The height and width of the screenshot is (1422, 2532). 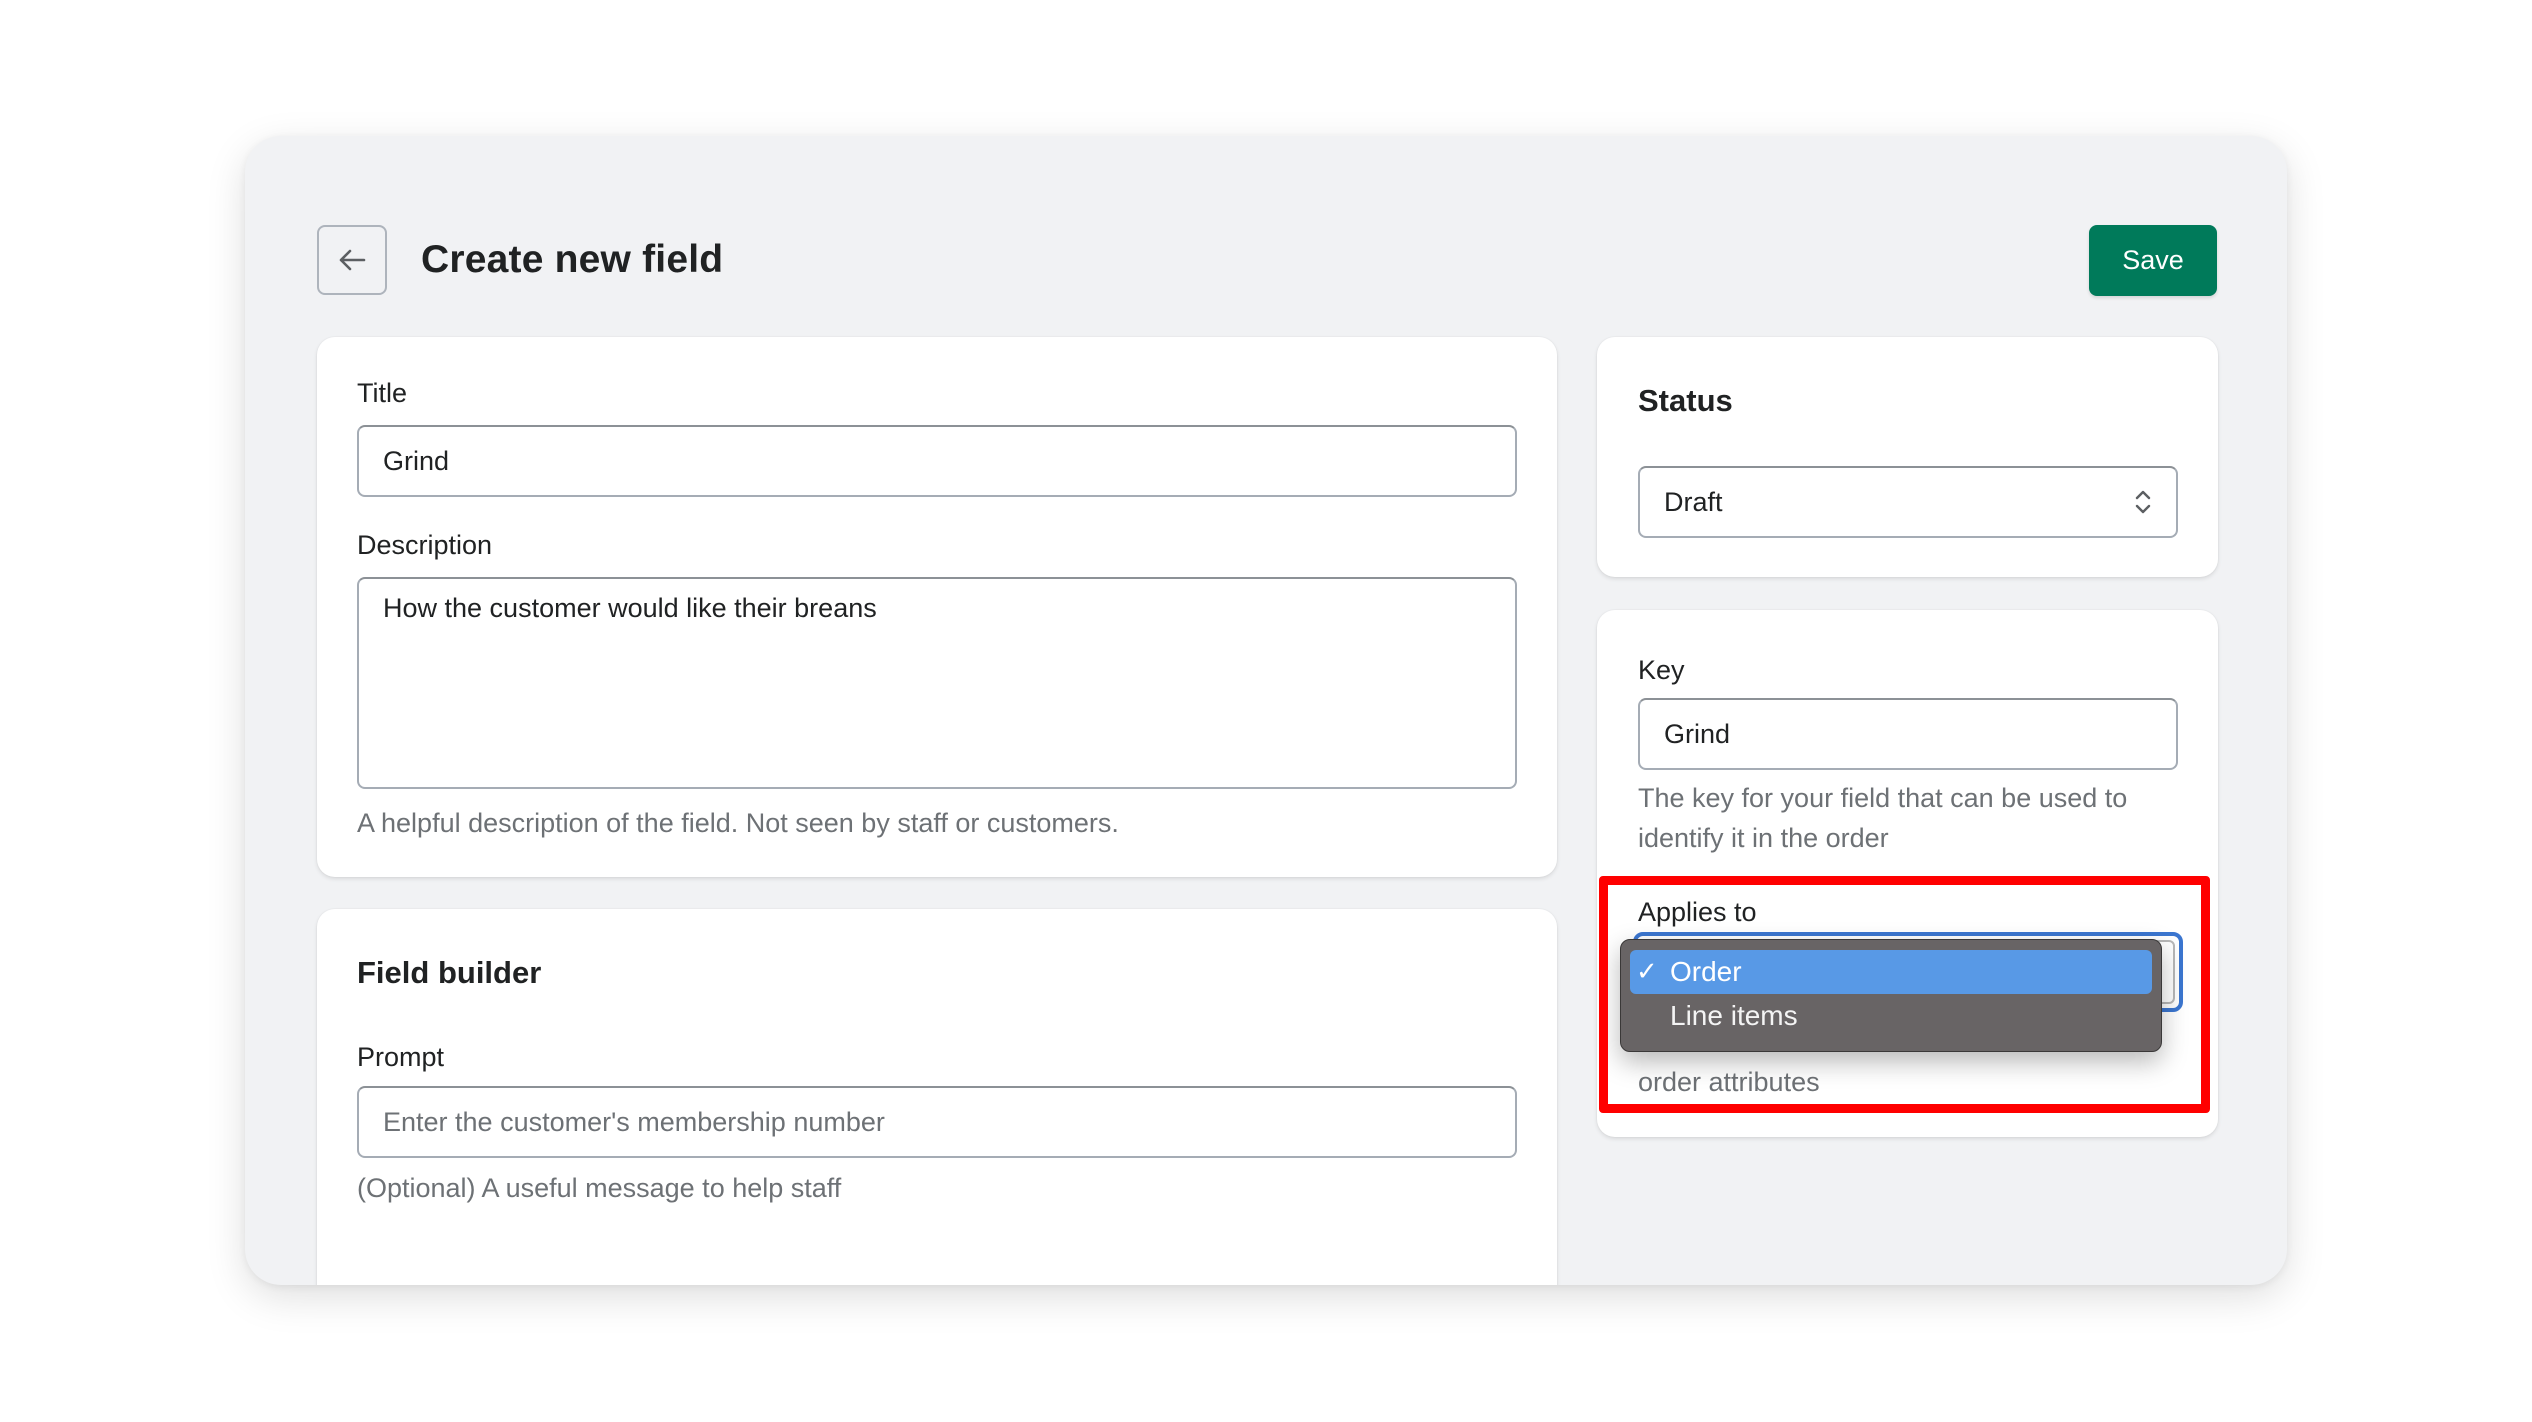 I want to click on description-label: Description, so click(x=425, y=545).